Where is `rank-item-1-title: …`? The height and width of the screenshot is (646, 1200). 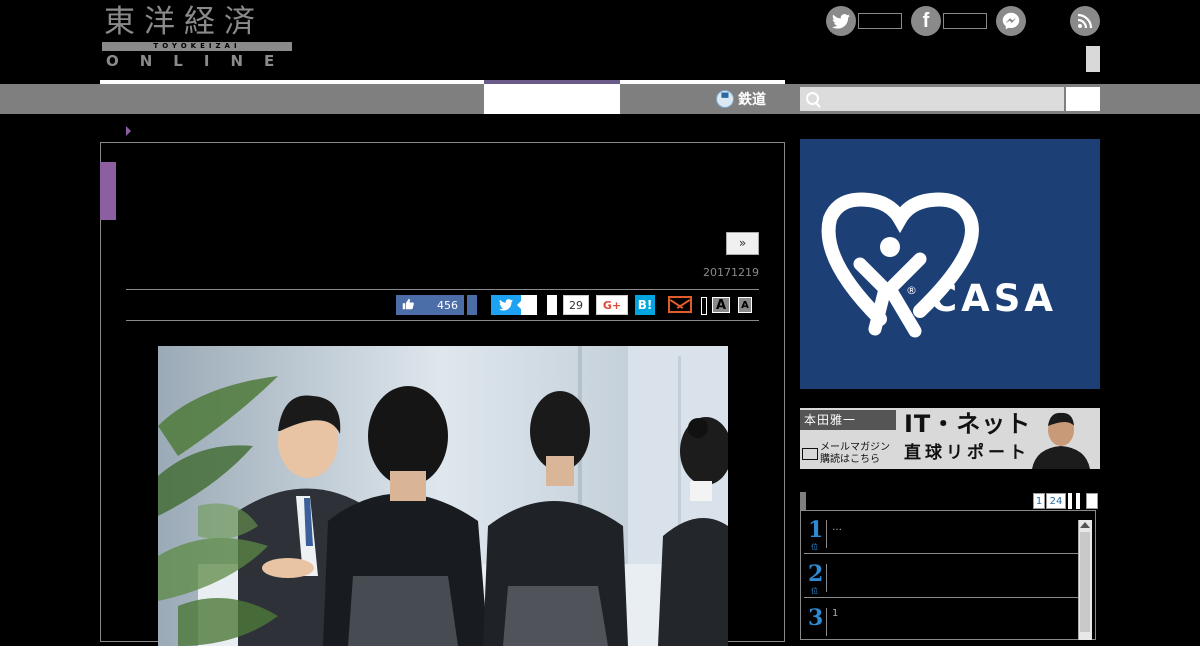 rank-item-1-title: … is located at coordinates (837, 527).